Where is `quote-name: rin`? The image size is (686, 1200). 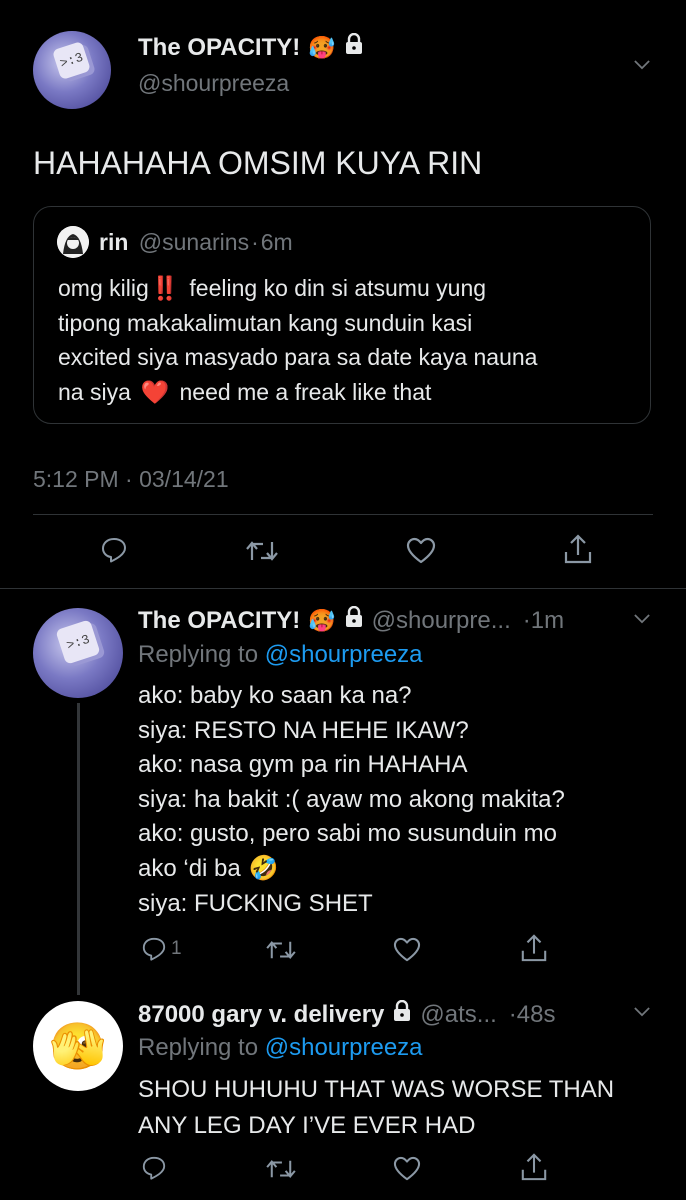
quote-name: rin is located at coordinates (114, 242).